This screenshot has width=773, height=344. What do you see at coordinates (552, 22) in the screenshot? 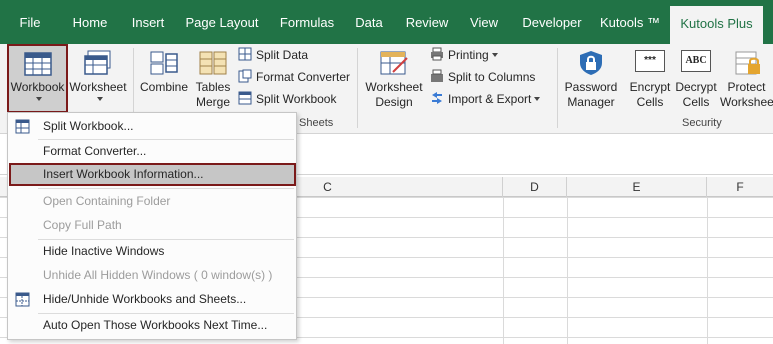
I see `tab-developer: Developer` at bounding box center [552, 22].